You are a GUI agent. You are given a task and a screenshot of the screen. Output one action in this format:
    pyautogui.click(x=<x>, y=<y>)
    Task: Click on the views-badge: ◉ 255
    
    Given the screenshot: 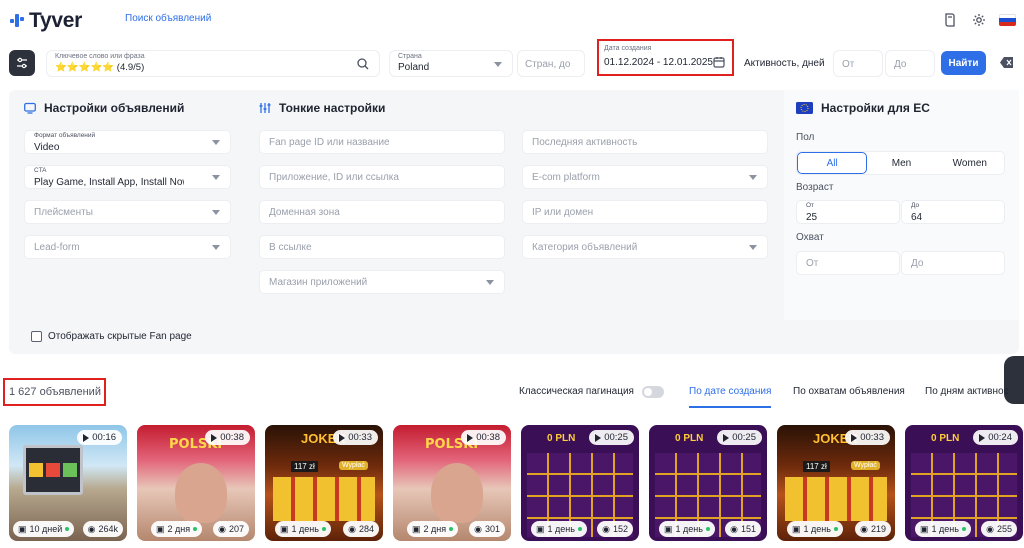 What is the action you would take?
    pyautogui.click(x=999, y=529)
    